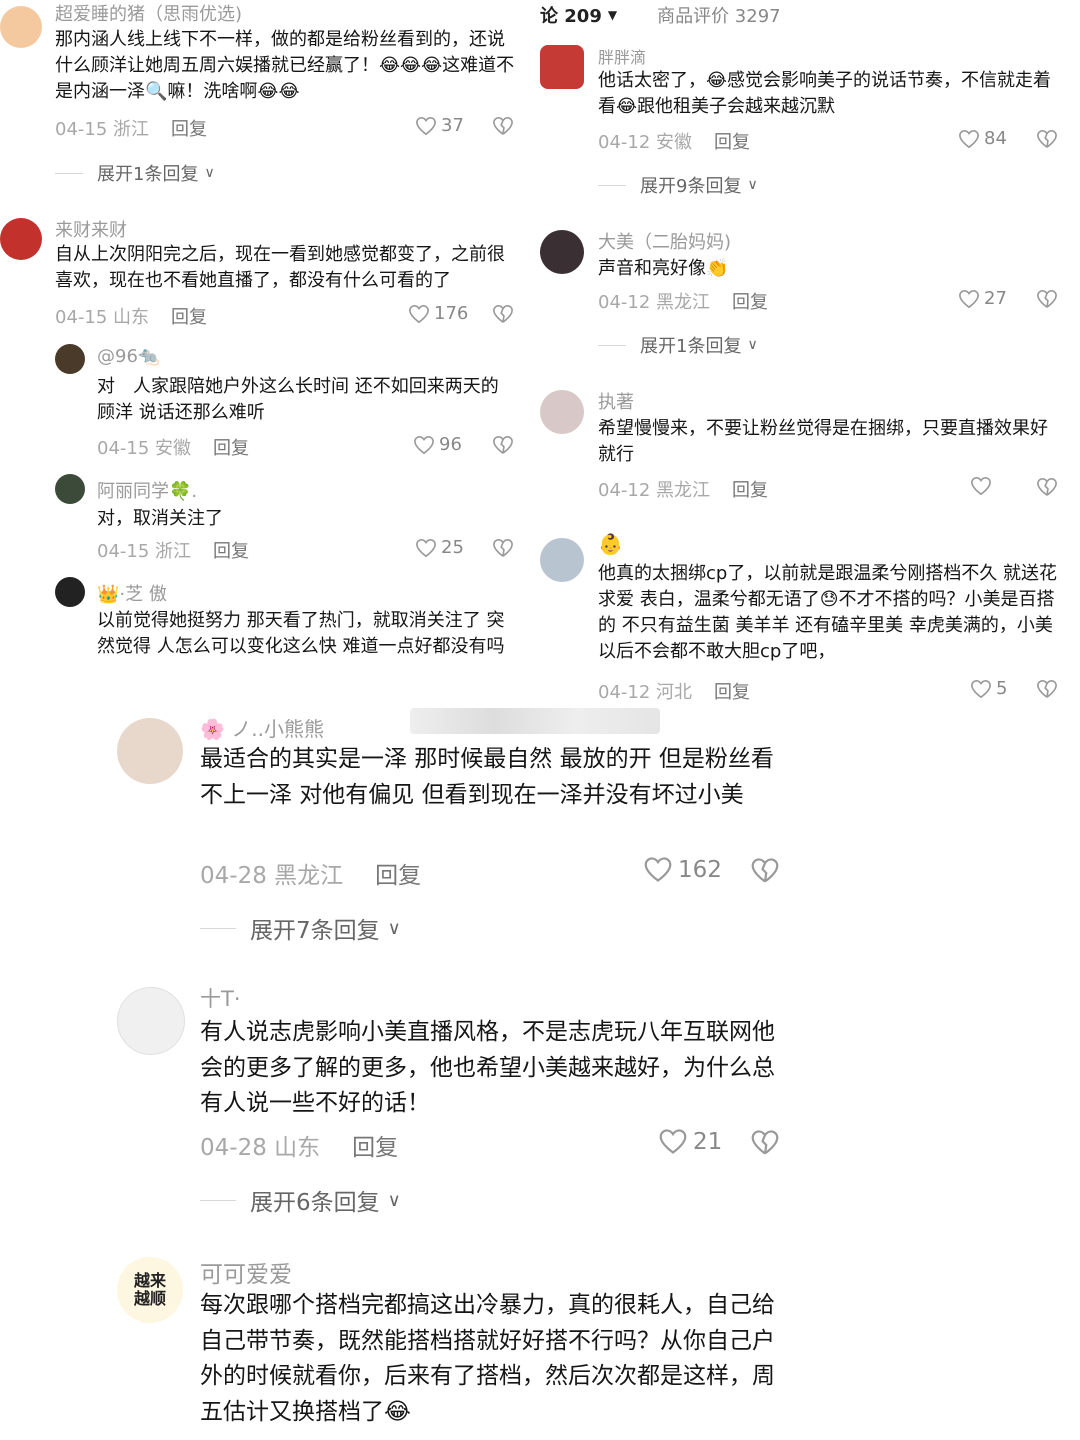 The image size is (1080, 1440). Describe the element at coordinates (612, 15) in the screenshot. I see `chevron-down-icon: ▼` at that location.